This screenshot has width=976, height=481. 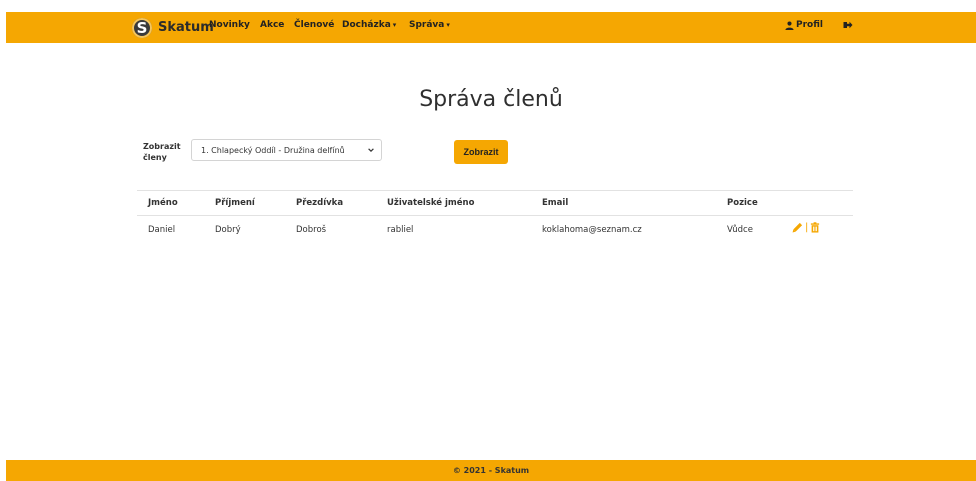 I want to click on brand-name: Skatum, so click(x=186, y=27).